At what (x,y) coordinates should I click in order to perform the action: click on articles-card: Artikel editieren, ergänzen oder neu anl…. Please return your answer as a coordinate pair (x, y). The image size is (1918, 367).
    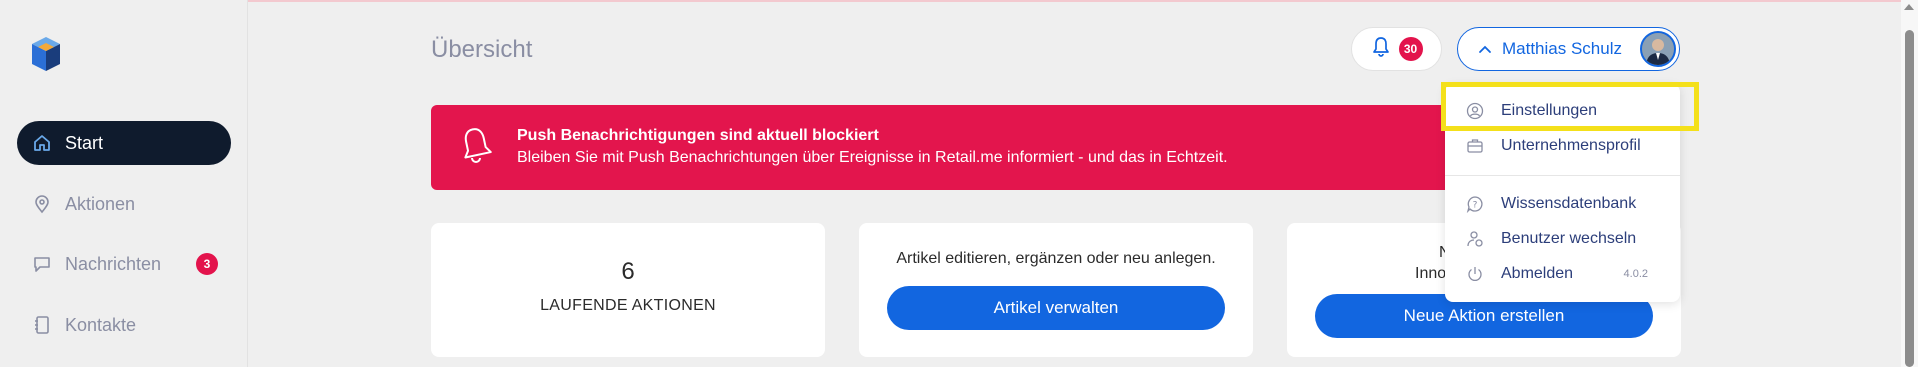
    Looking at the image, I should click on (1056, 290).